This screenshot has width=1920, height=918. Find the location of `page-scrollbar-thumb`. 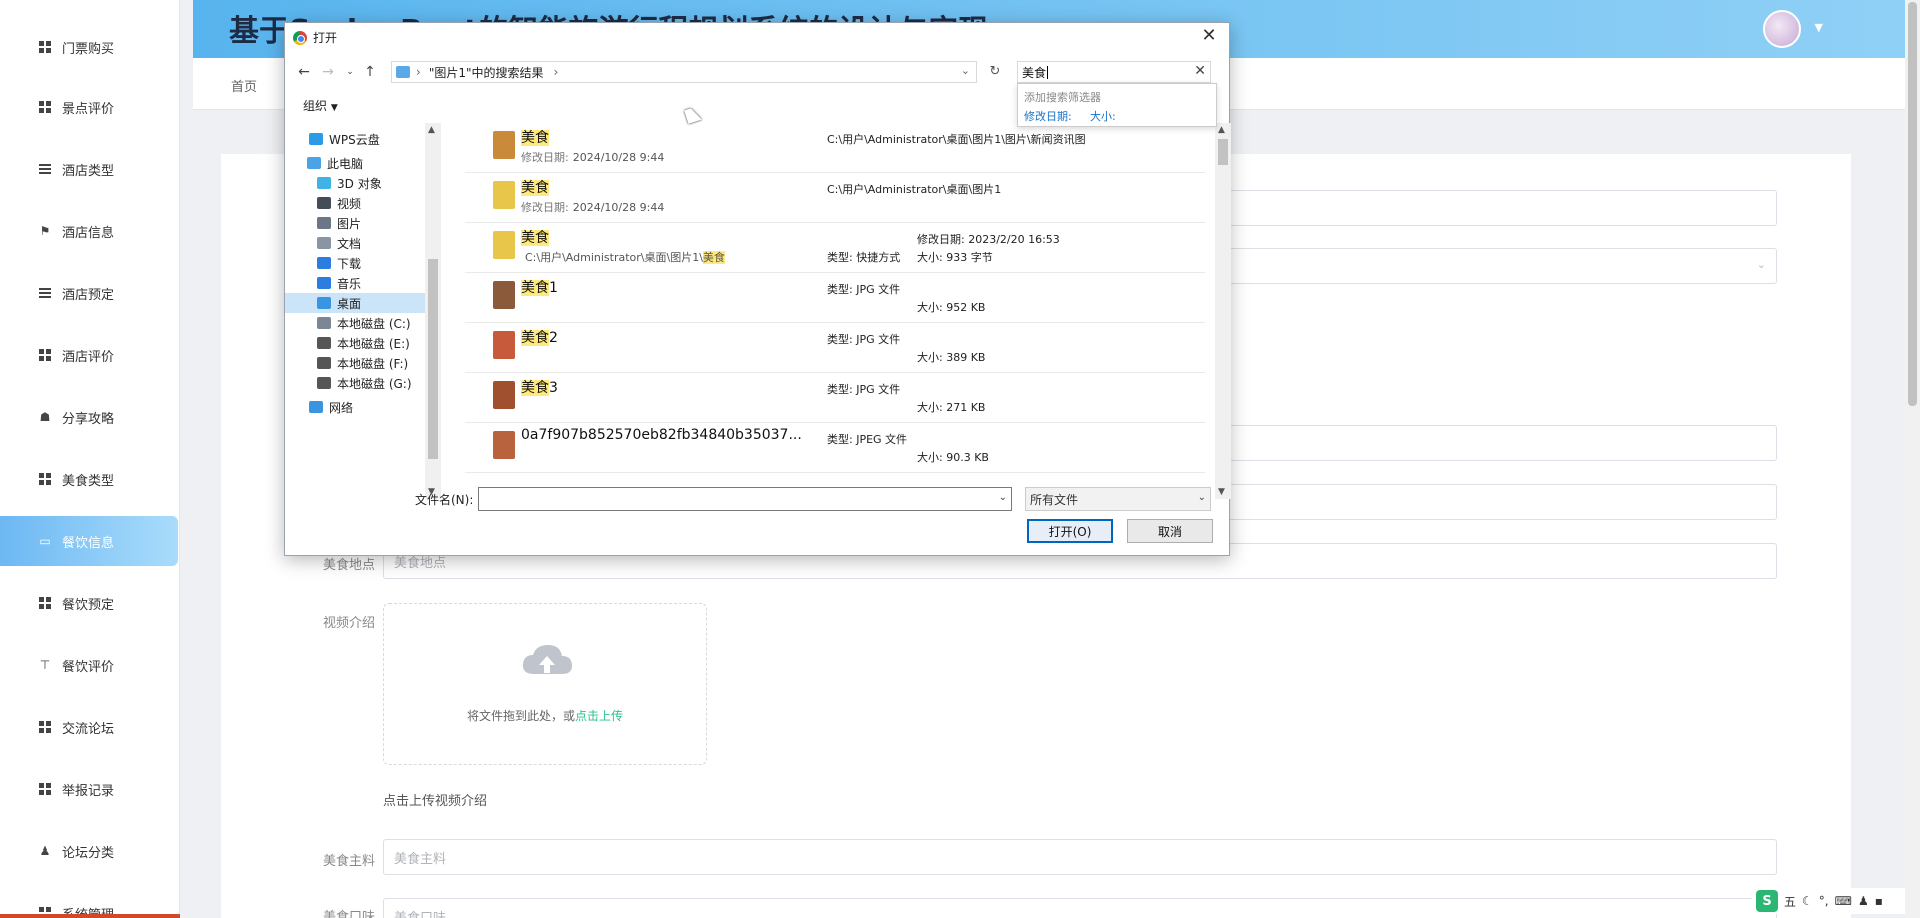

page-scrollbar-thumb is located at coordinates (1912, 204).